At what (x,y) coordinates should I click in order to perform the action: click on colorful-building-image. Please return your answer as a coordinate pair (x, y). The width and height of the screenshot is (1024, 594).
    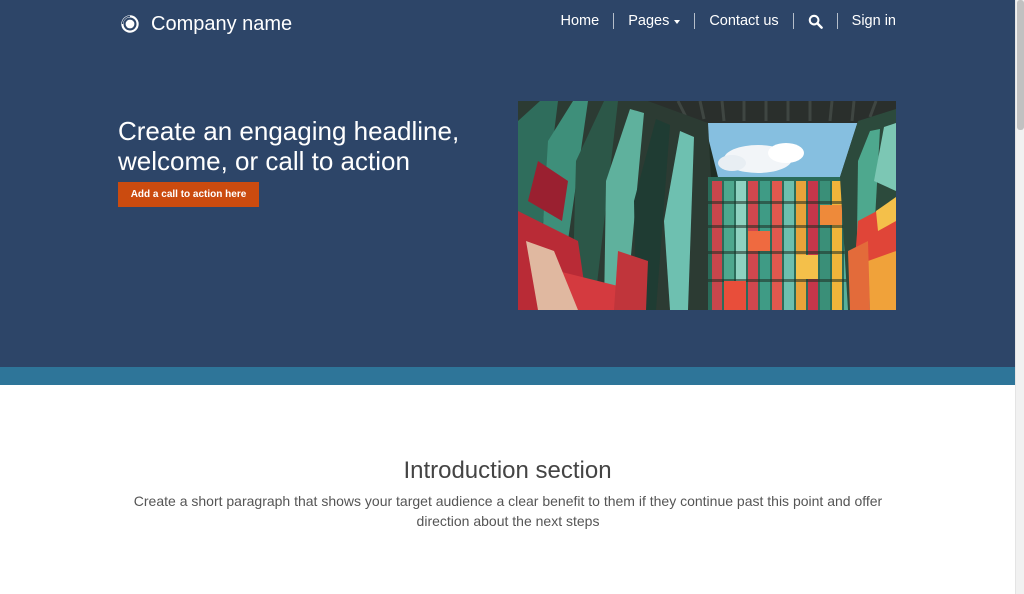
    Looking at the image, I should click on (707, 205).